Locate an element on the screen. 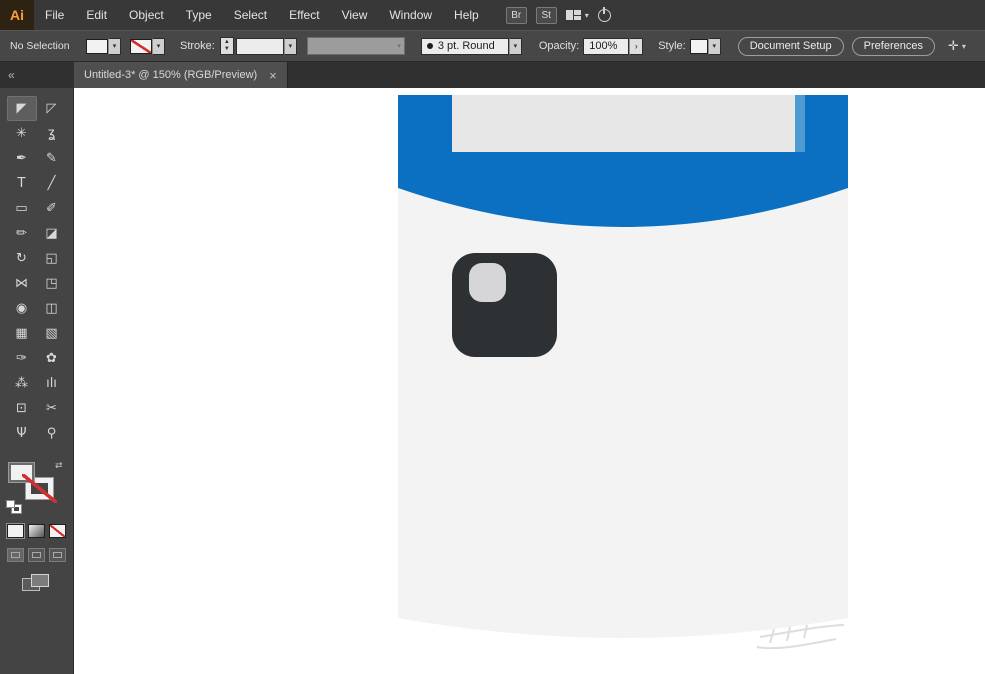 The image size is (985, 674). zoom-tool: ⚲ is located at coordinates (52, 433).